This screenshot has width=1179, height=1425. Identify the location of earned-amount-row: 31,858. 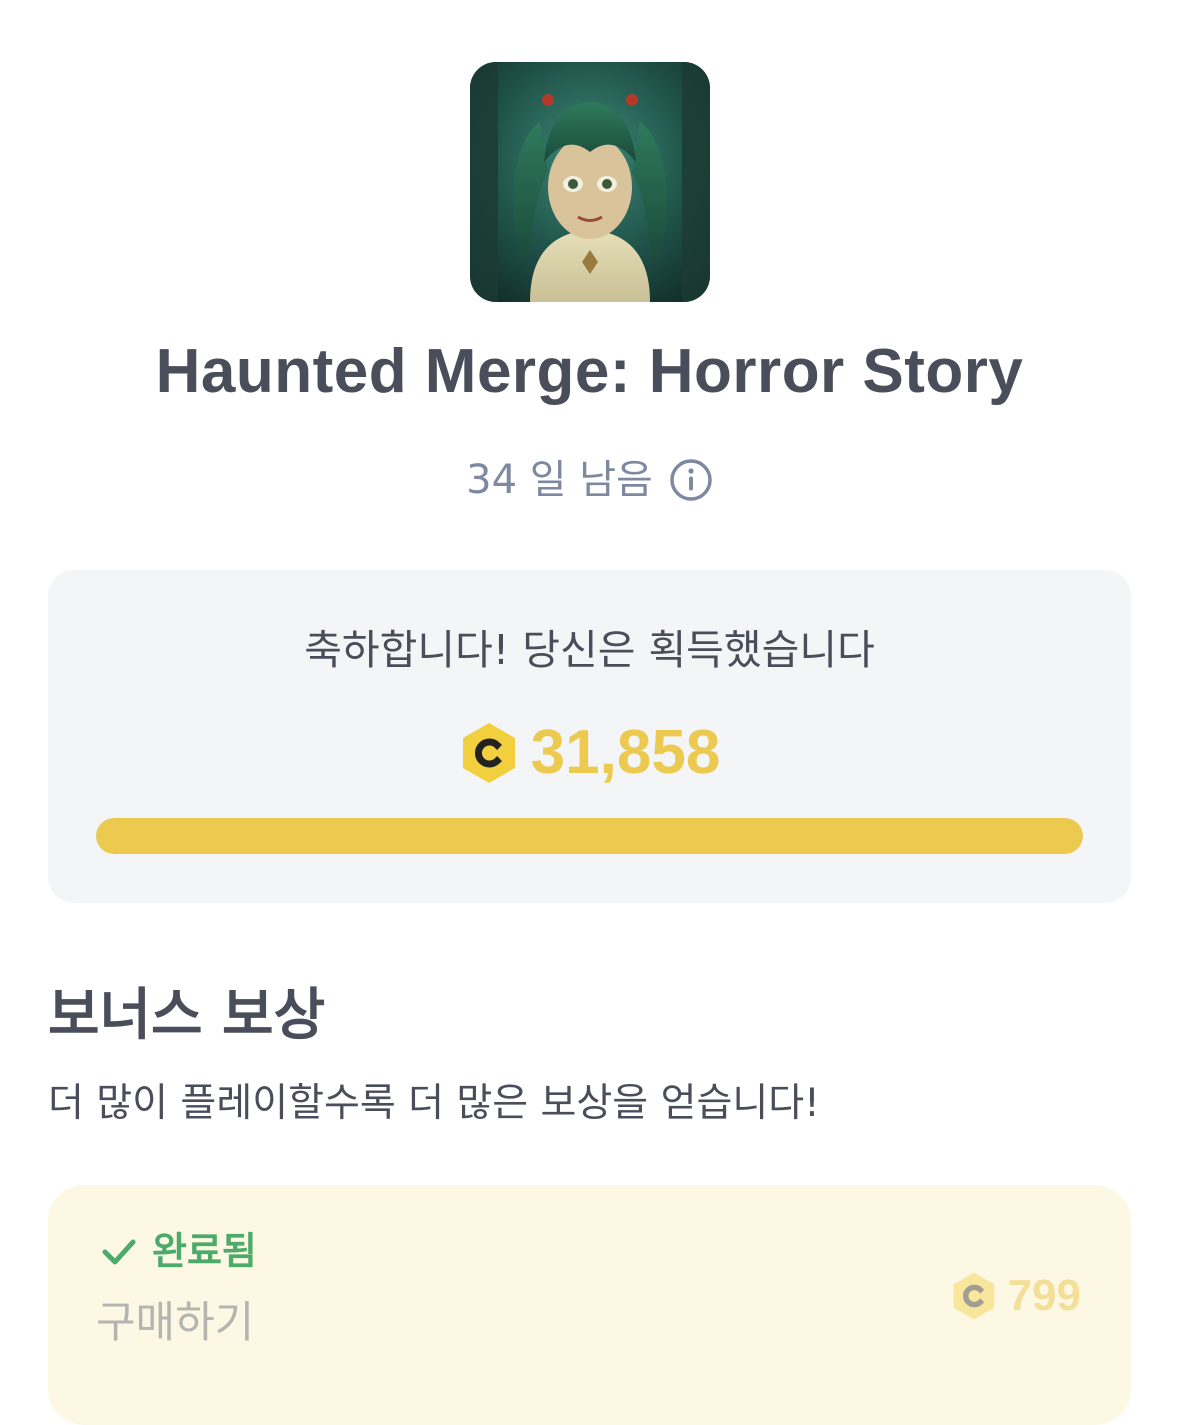
(589, 753).